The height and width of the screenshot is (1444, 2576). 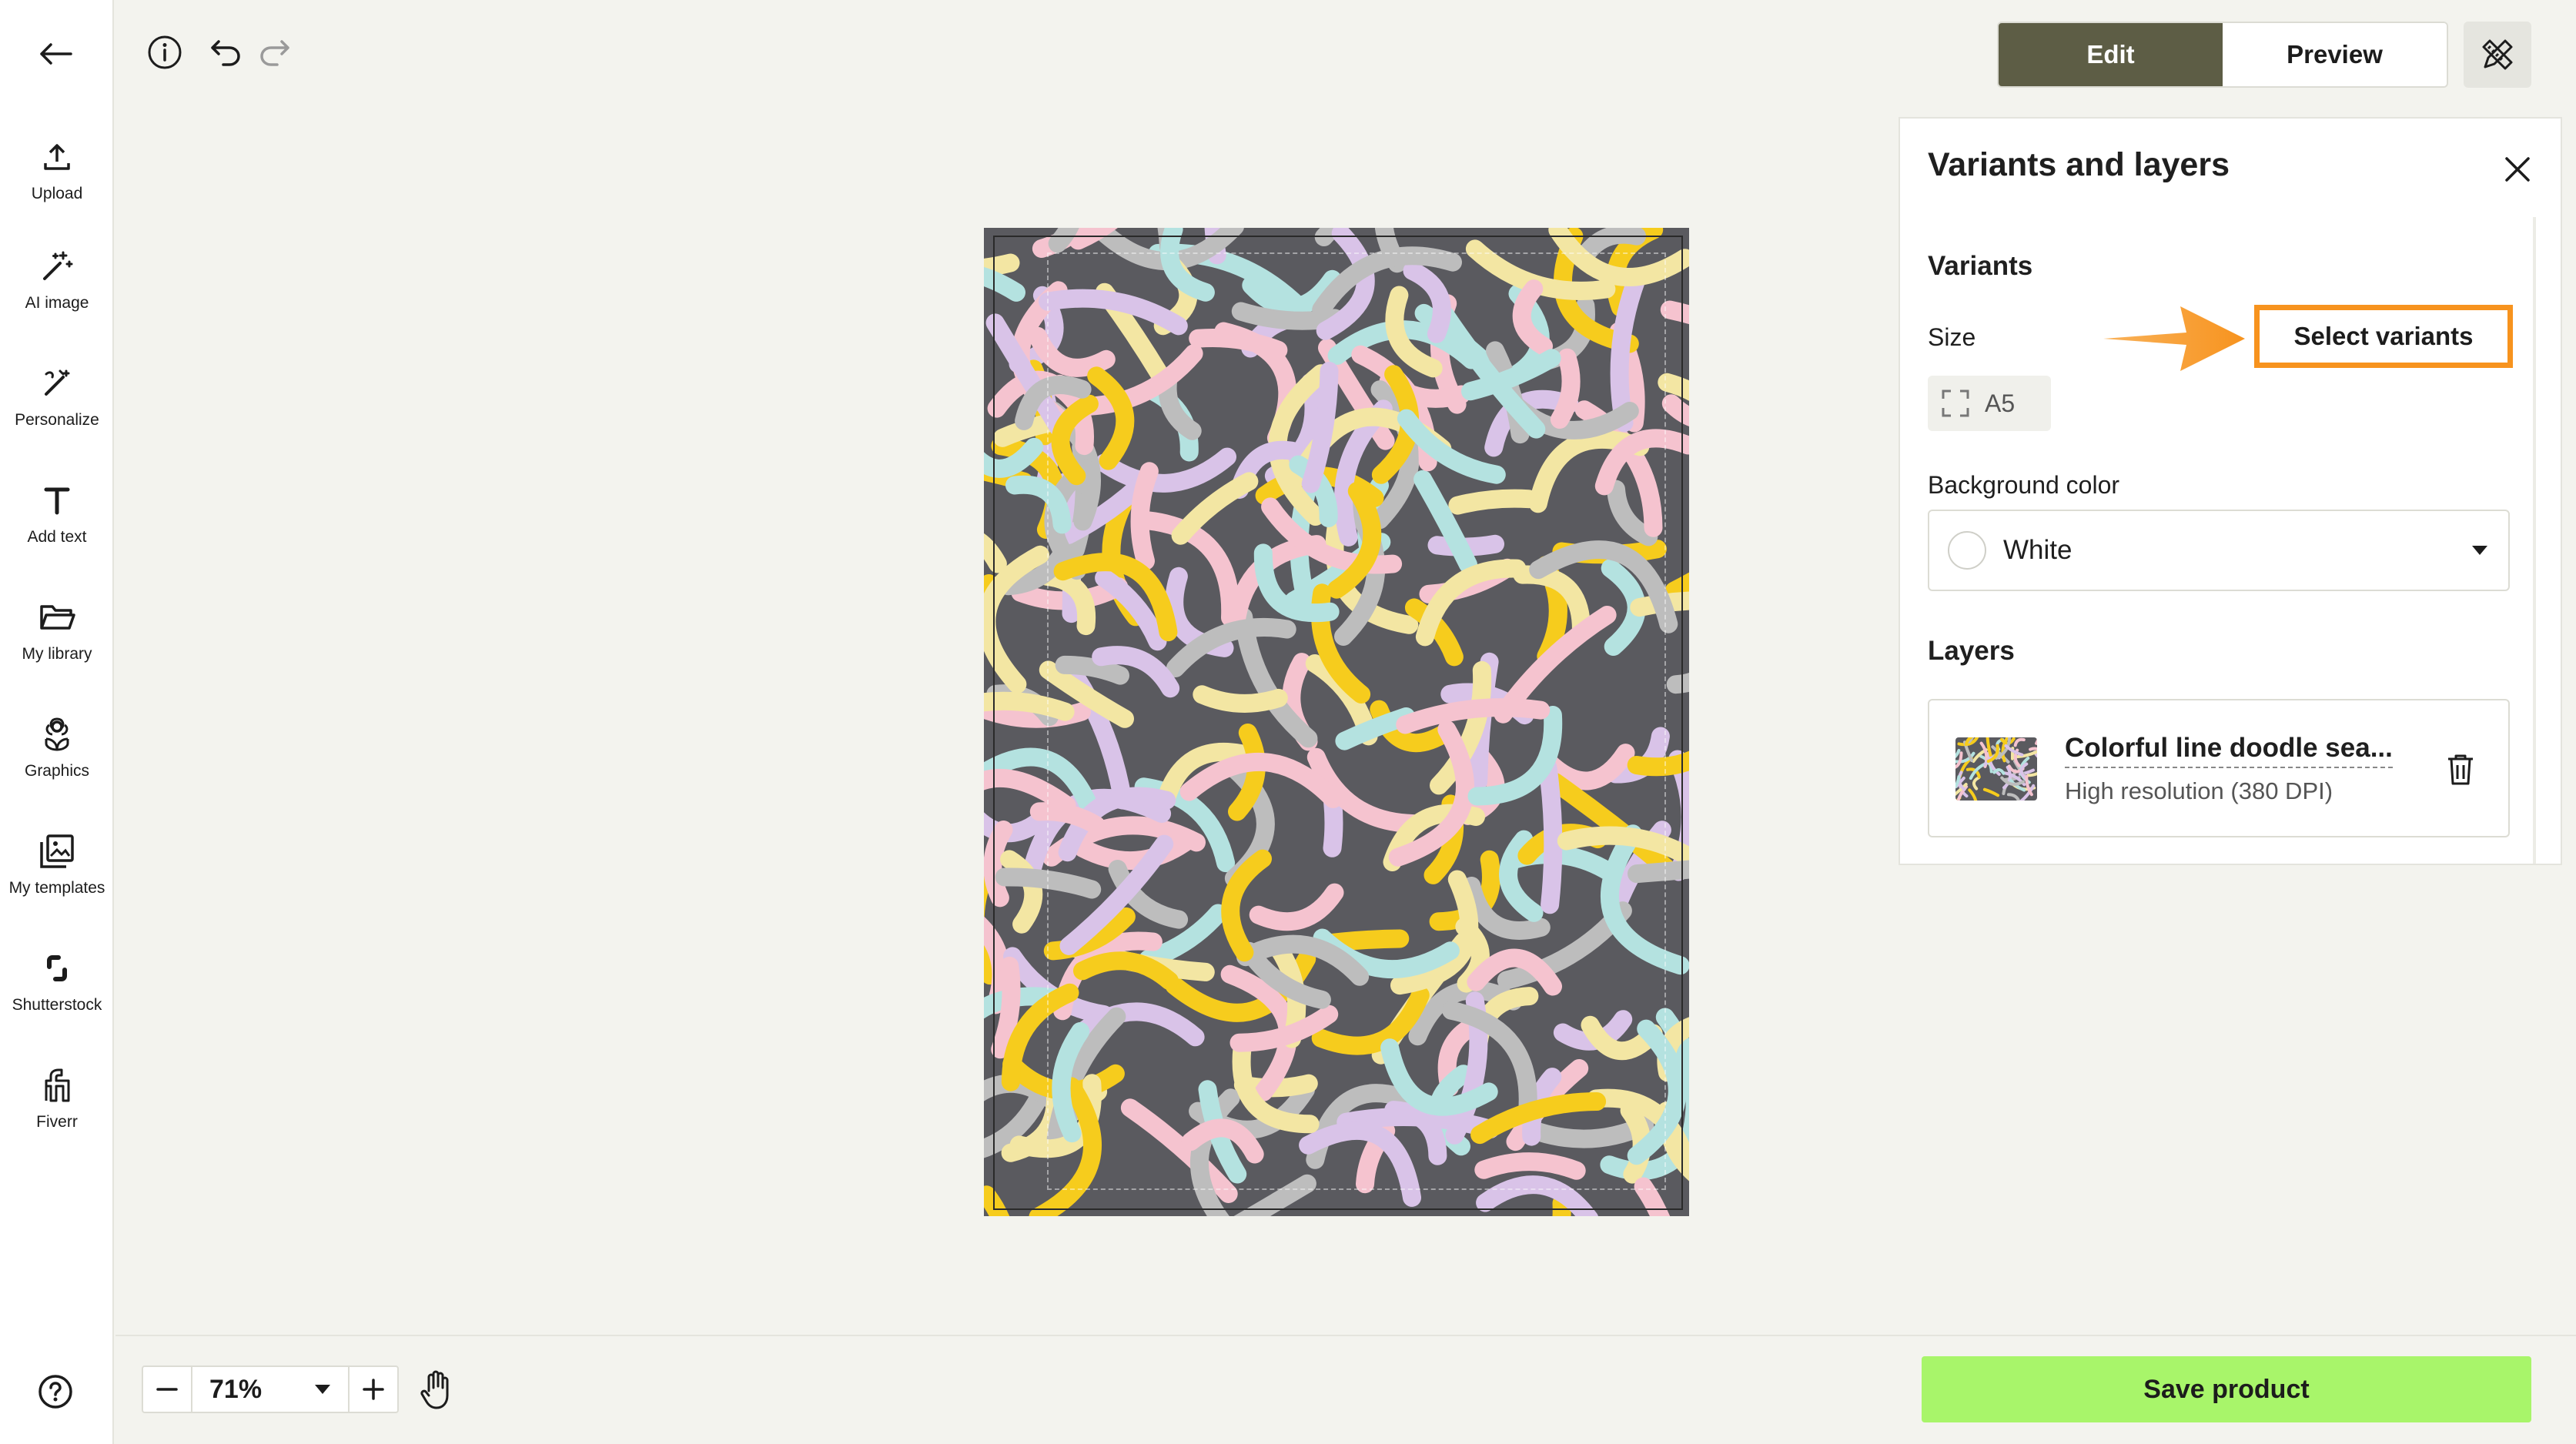 I want to click on variants-heading: Variants, so click(x=1981, y=266).